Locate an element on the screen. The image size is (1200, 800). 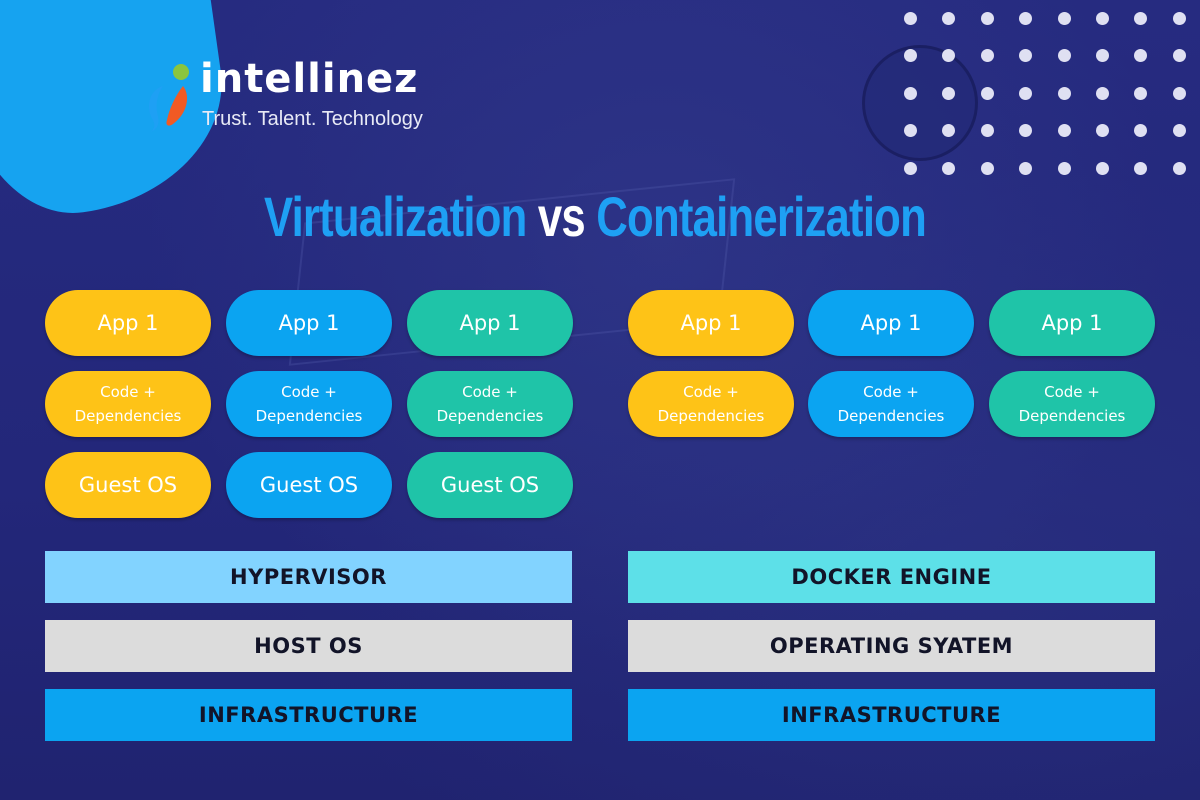
hypervisor-layer: HYPERVISOR is located at coordinates (308, 577).